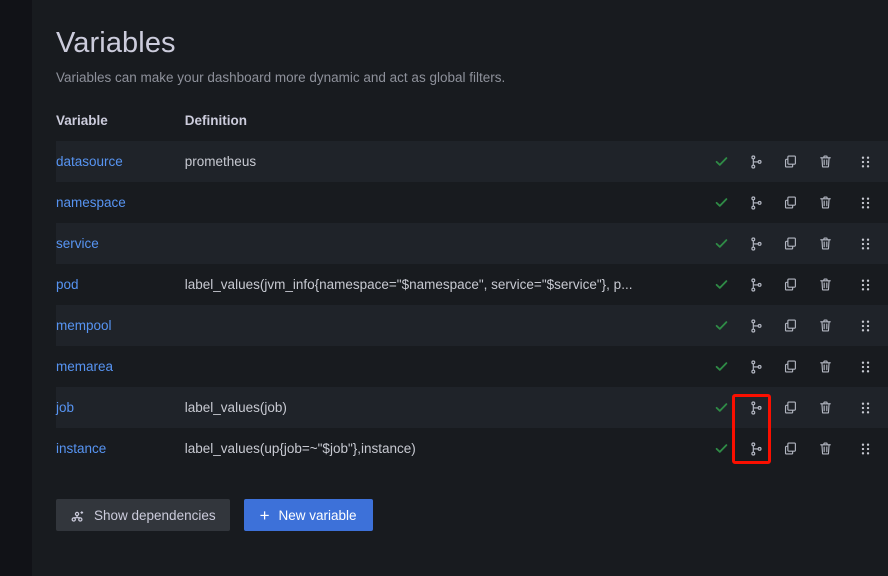 This screenshot has width=888, height=576. What do you see at coordinates (82, 120) in the screenshot?
I see `column-header-variable: Variable` at bounding box center [82, 120].